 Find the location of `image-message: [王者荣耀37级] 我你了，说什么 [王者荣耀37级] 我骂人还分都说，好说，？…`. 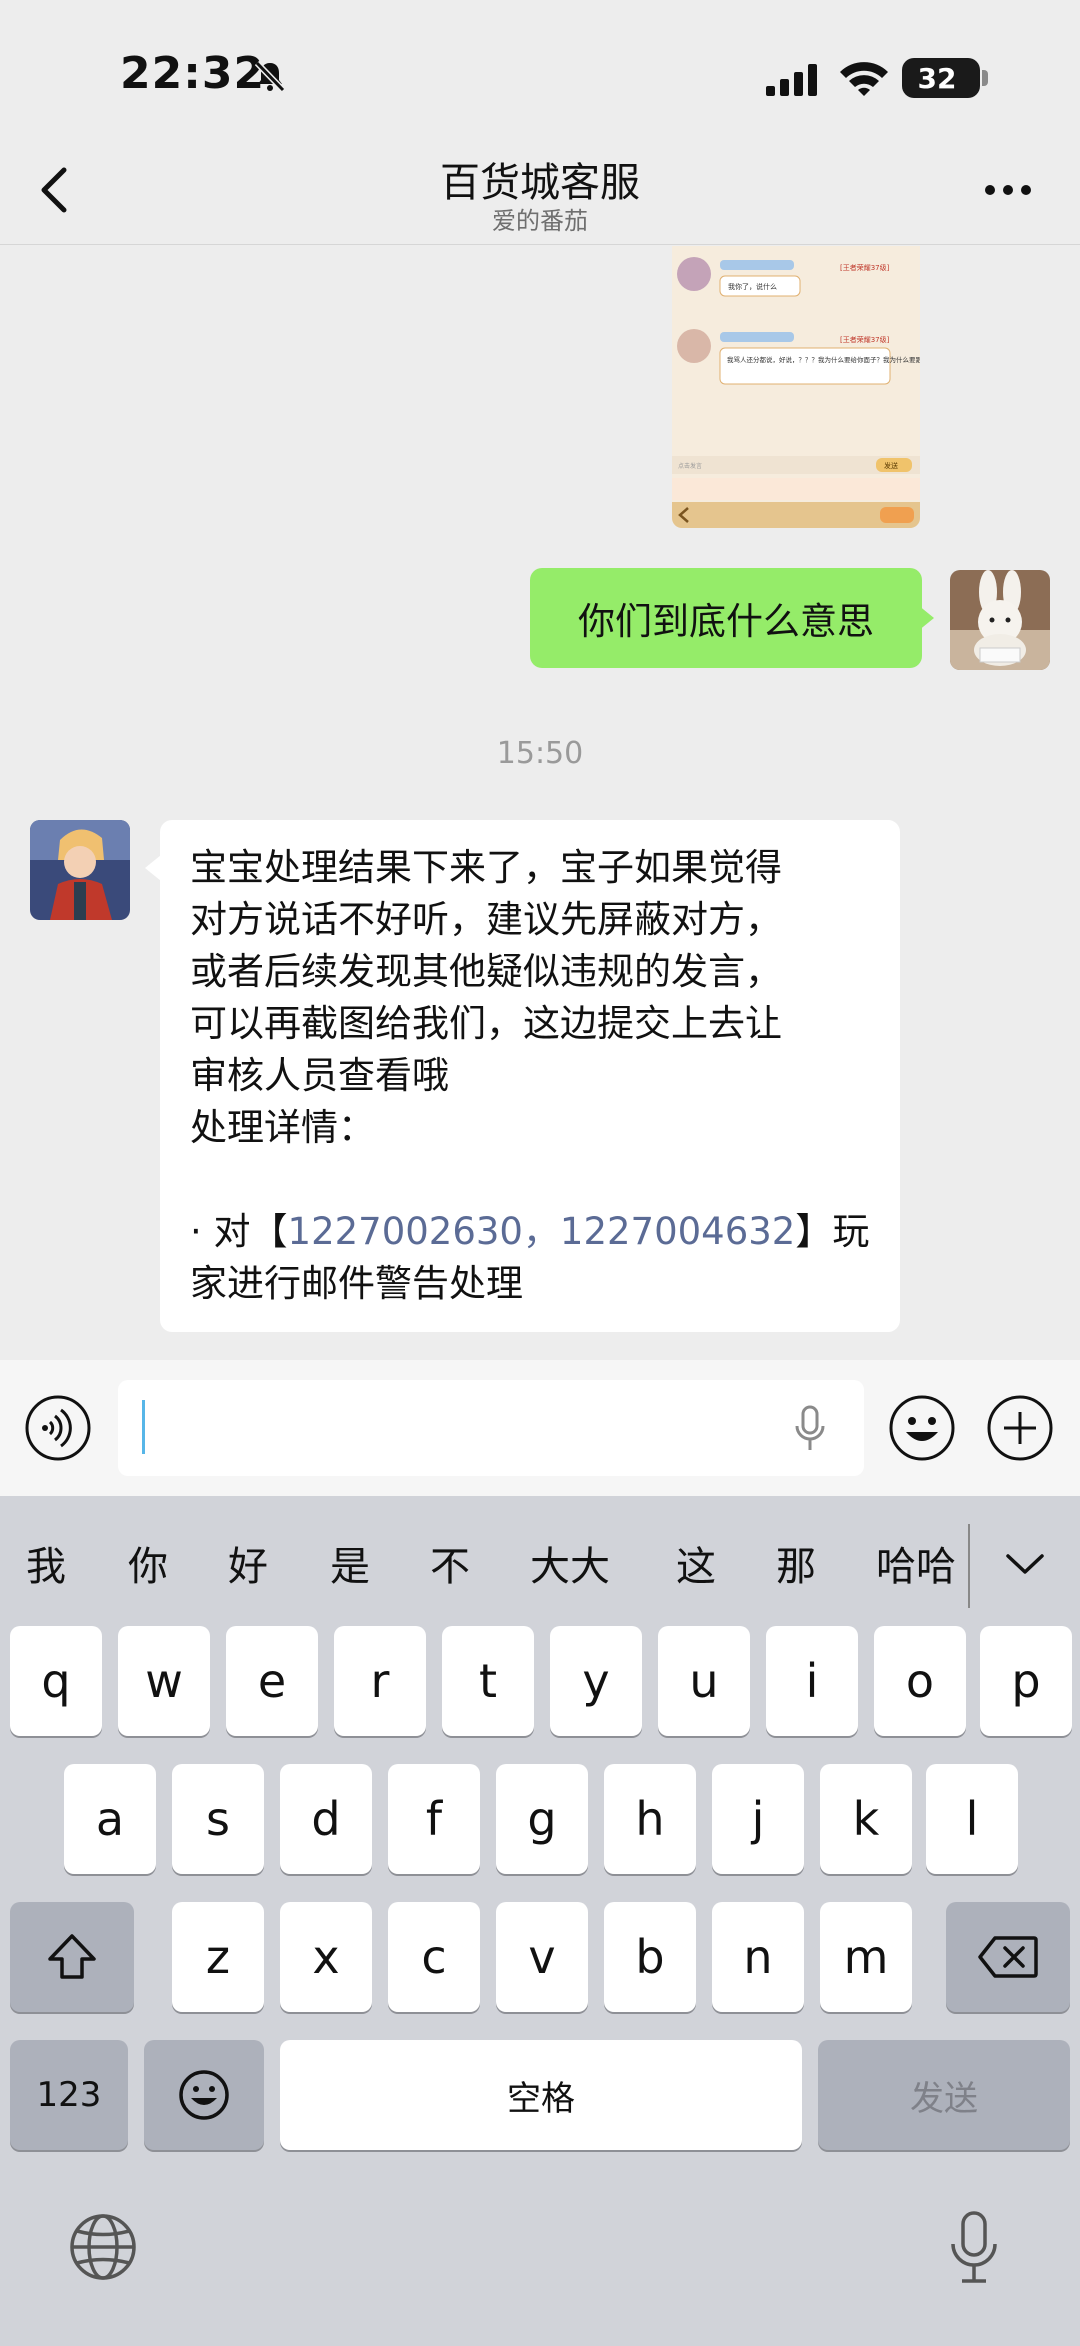

image-message: [王者荣耀37级] 我你了，说什么 [王者荣耀37级] 我骂人还分都说，好说，？… is located at coordinates (796, 387).